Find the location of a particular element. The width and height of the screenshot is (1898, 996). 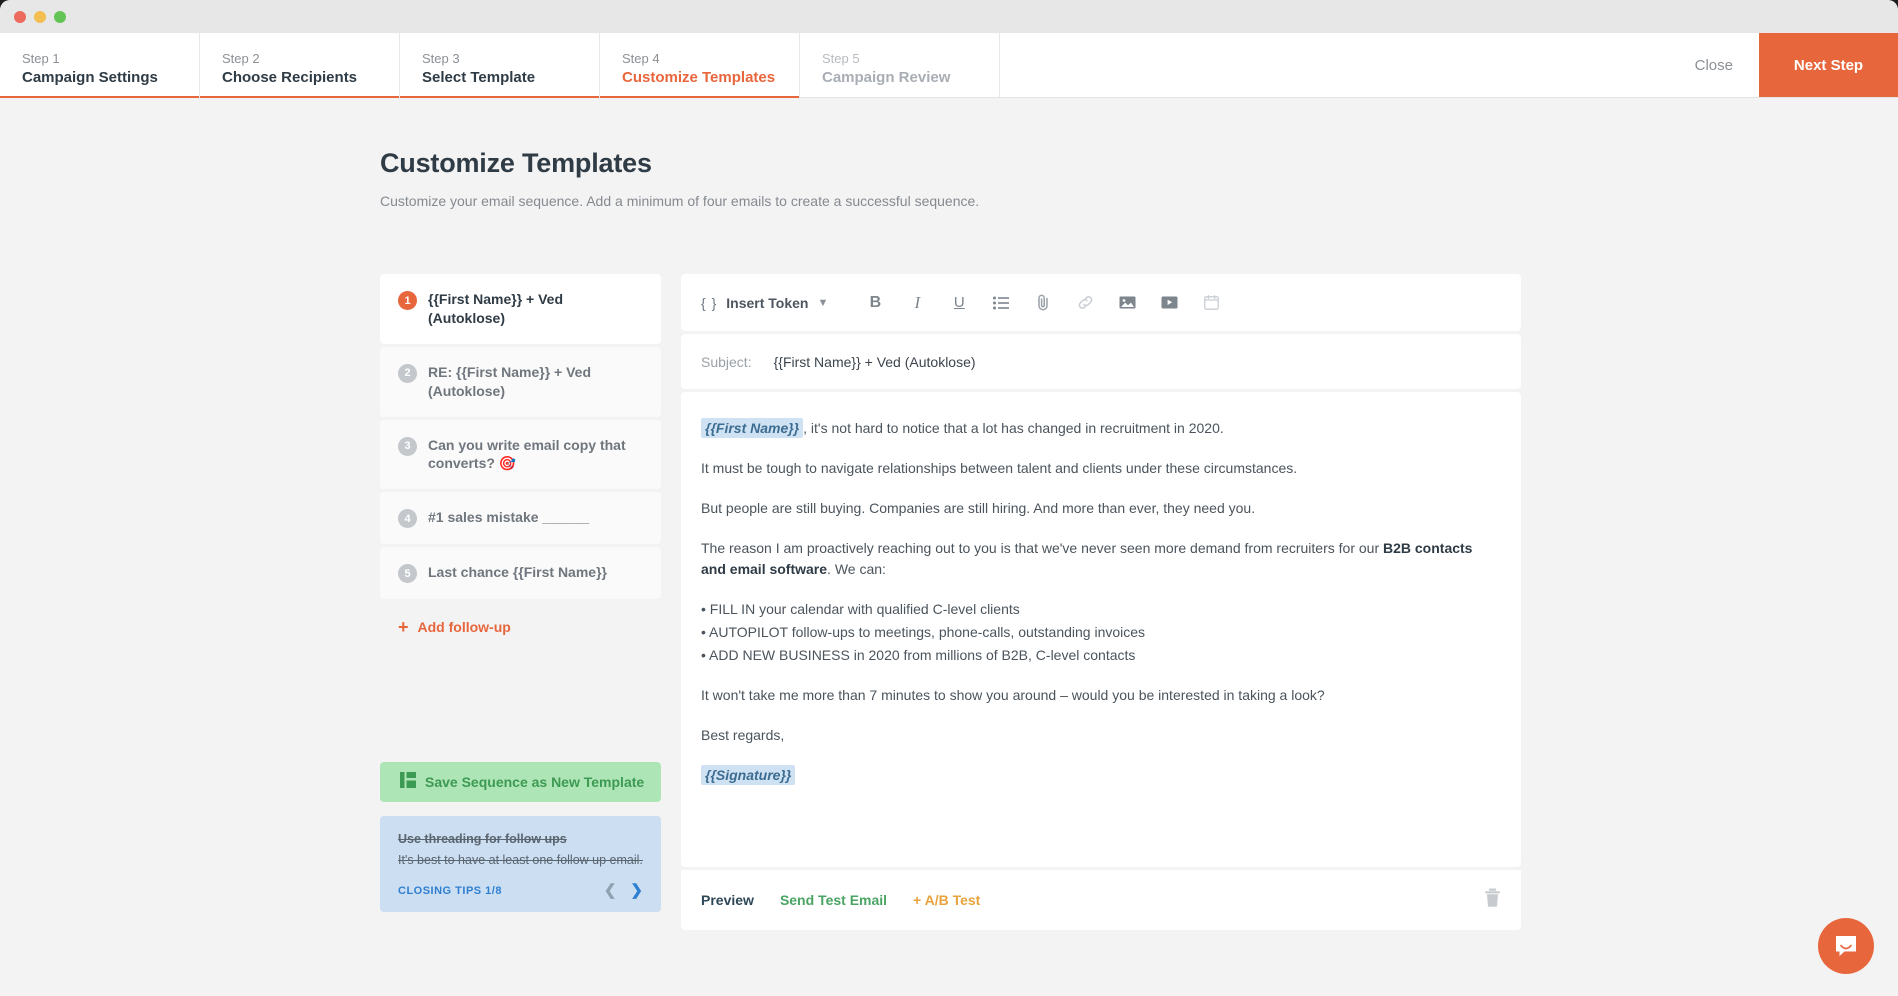

step-tab-3: Step 3 Select Template is located at coordinates (500, 65).